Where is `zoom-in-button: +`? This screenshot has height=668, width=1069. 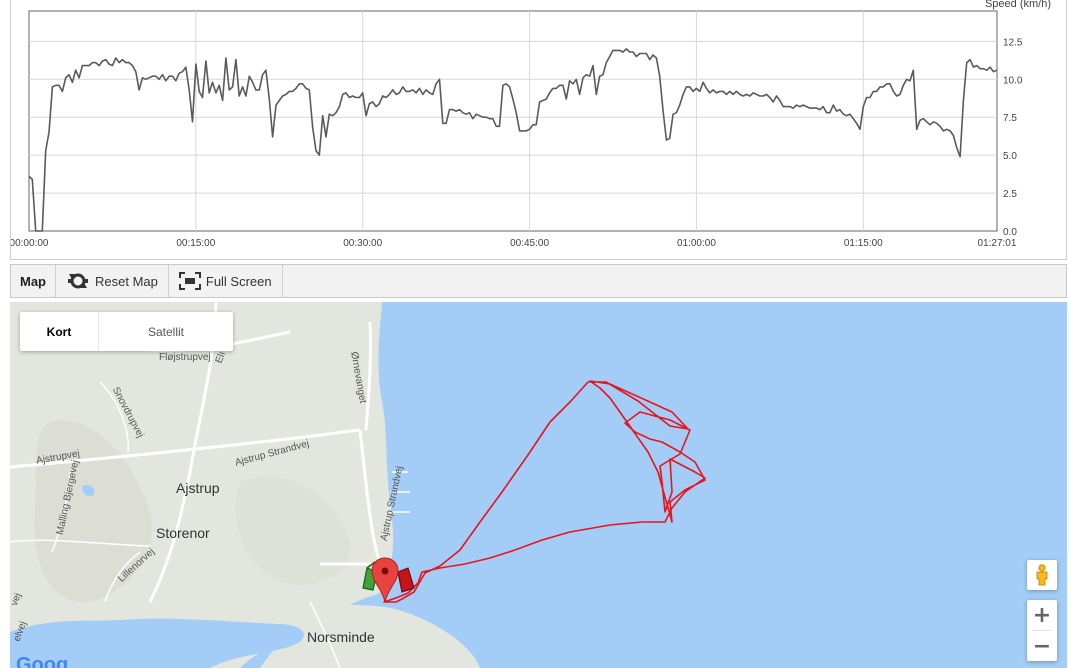
zoom-in-button: + is located at coordinates (1042, 615).